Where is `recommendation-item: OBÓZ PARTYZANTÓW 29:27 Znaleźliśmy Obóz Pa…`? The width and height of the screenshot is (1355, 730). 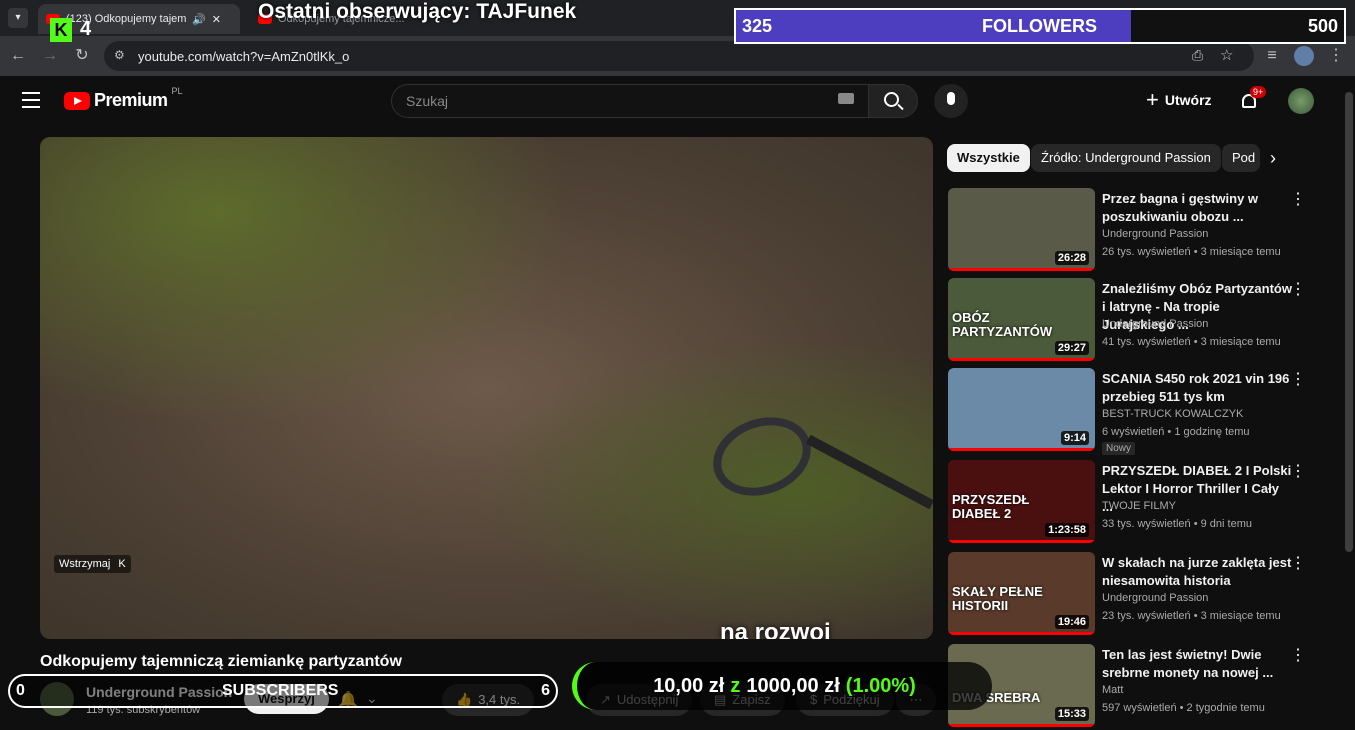 recommendation-item: OBÓZ PARTYZANTÓW 29:27 Znaleźliśmy Obóz Pa… is located at coordinates (1145, 321).